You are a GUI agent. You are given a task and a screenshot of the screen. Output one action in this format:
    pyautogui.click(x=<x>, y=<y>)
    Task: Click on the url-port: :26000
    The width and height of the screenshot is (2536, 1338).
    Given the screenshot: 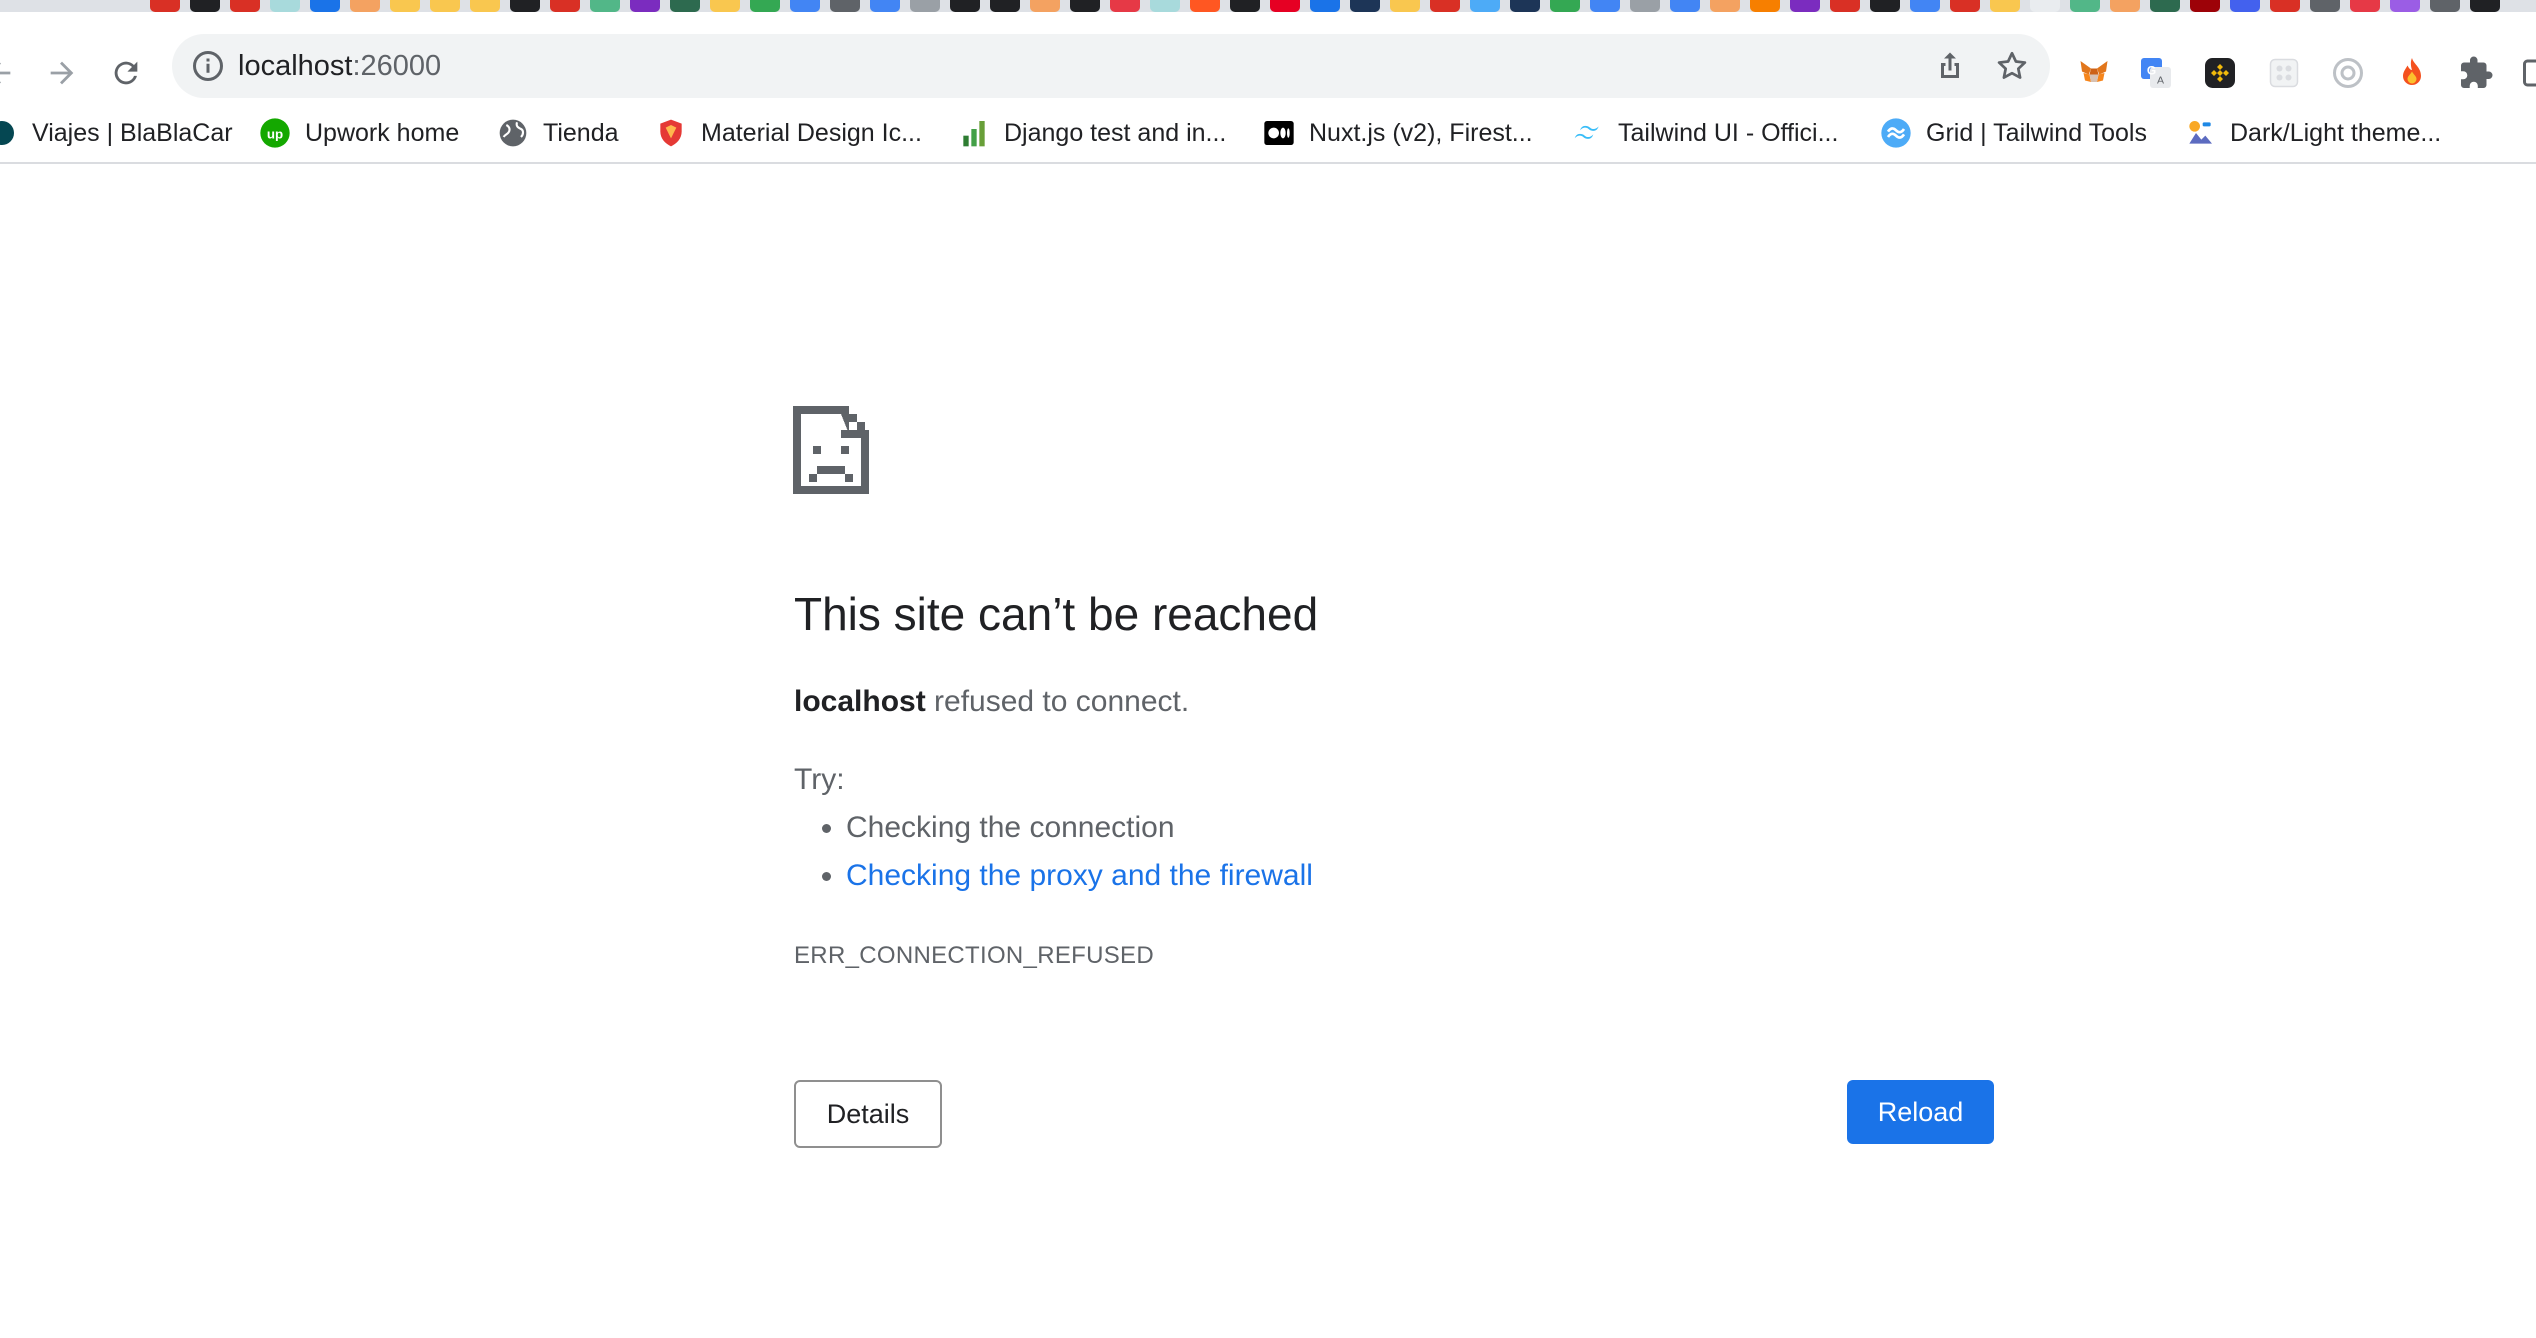 What is the action you would take?
    pyautogui.click(x=397, y=66)
    